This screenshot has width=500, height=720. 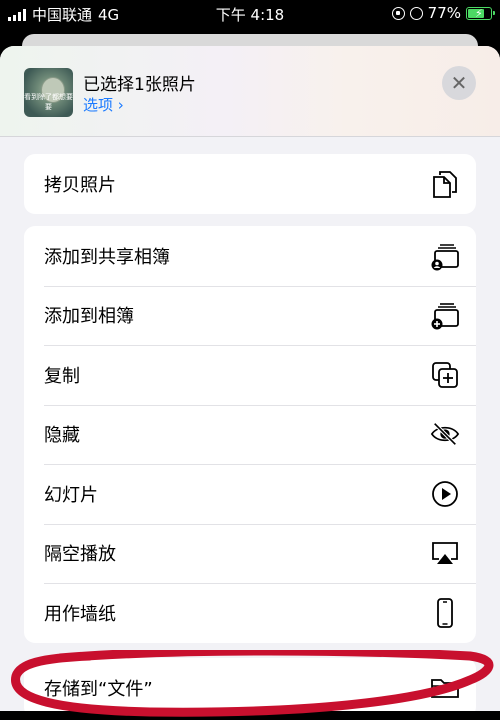 What do you see at coordinates (250, 553) in the screenshot?
I see `action-airplay: 隔空播放` at bounding box center [250, 553].